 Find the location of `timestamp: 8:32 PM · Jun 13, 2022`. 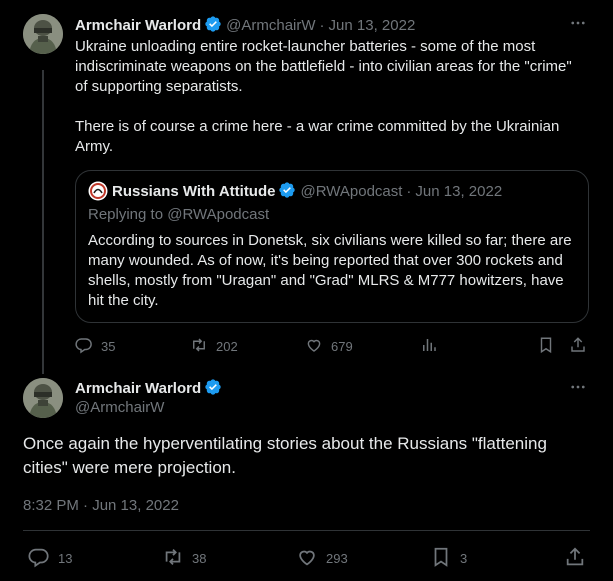

timestamp: 8:32 PM · Jun 13, 2022 is located at coordinates (101, 505).